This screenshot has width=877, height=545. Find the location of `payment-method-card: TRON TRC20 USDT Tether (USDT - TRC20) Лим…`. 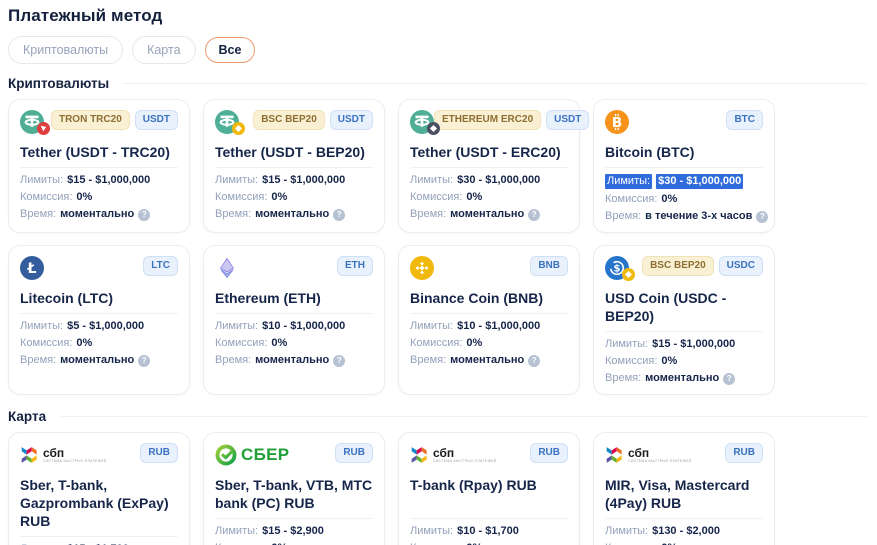

payment-method-card: TRON TRC20 USDT Tether (USDT - TRC20) Лим… is located at coordinates (99, 166).